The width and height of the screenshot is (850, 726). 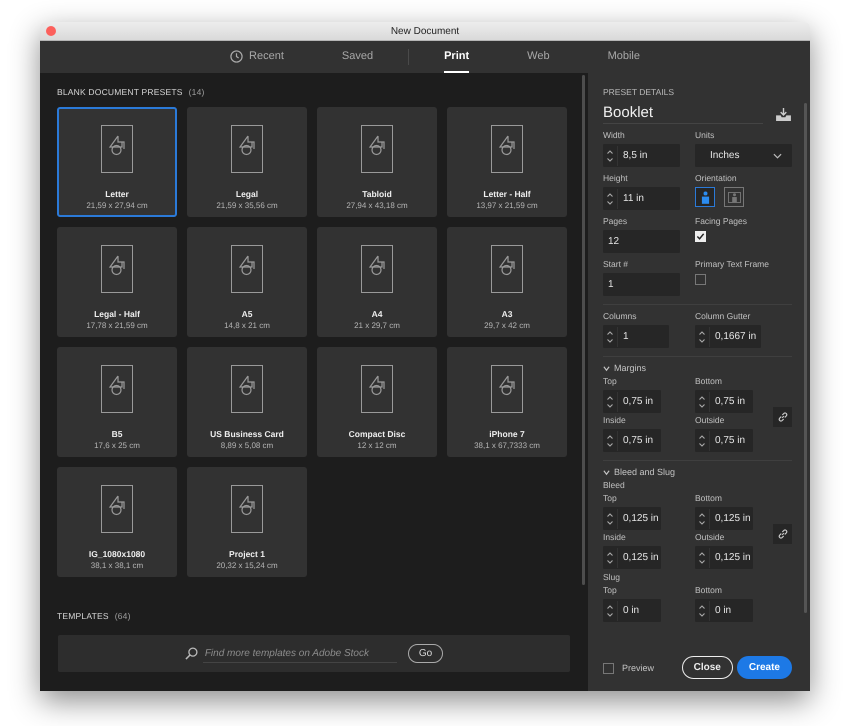 What do you see at coordinates (728, 336) in the screenshot?
I see `gutter-field: 0,1667 in` at bounding box center [728, 336].